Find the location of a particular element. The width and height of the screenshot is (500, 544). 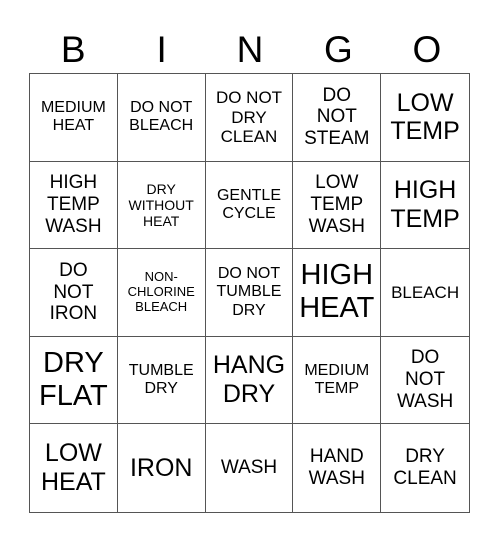

bingo-header: B I N G O is located at coordinates (250, 50).